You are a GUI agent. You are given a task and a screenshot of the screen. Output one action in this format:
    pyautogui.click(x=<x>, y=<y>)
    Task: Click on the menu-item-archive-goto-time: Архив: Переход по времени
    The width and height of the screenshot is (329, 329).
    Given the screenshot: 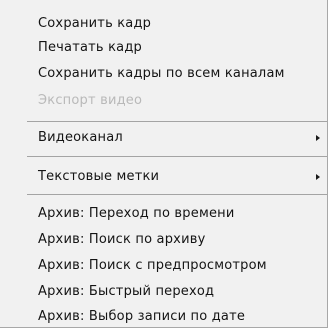 What is the action you would take?
    pyautogui.click(x=163, y=214)
    